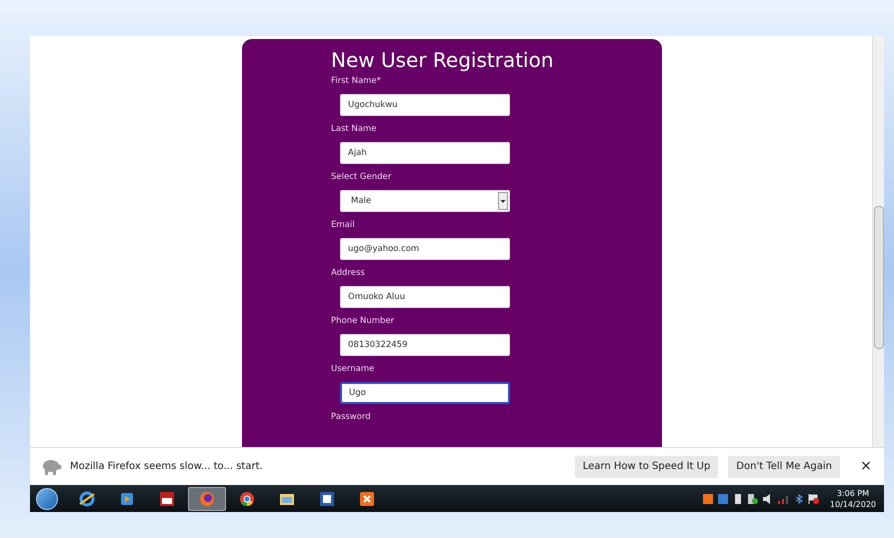 Image resolution: width=894 pixels, height=538 pixels. Describe the element at coordinates (343, 225) in the screenshot. I see `field-label: Email` at that location.